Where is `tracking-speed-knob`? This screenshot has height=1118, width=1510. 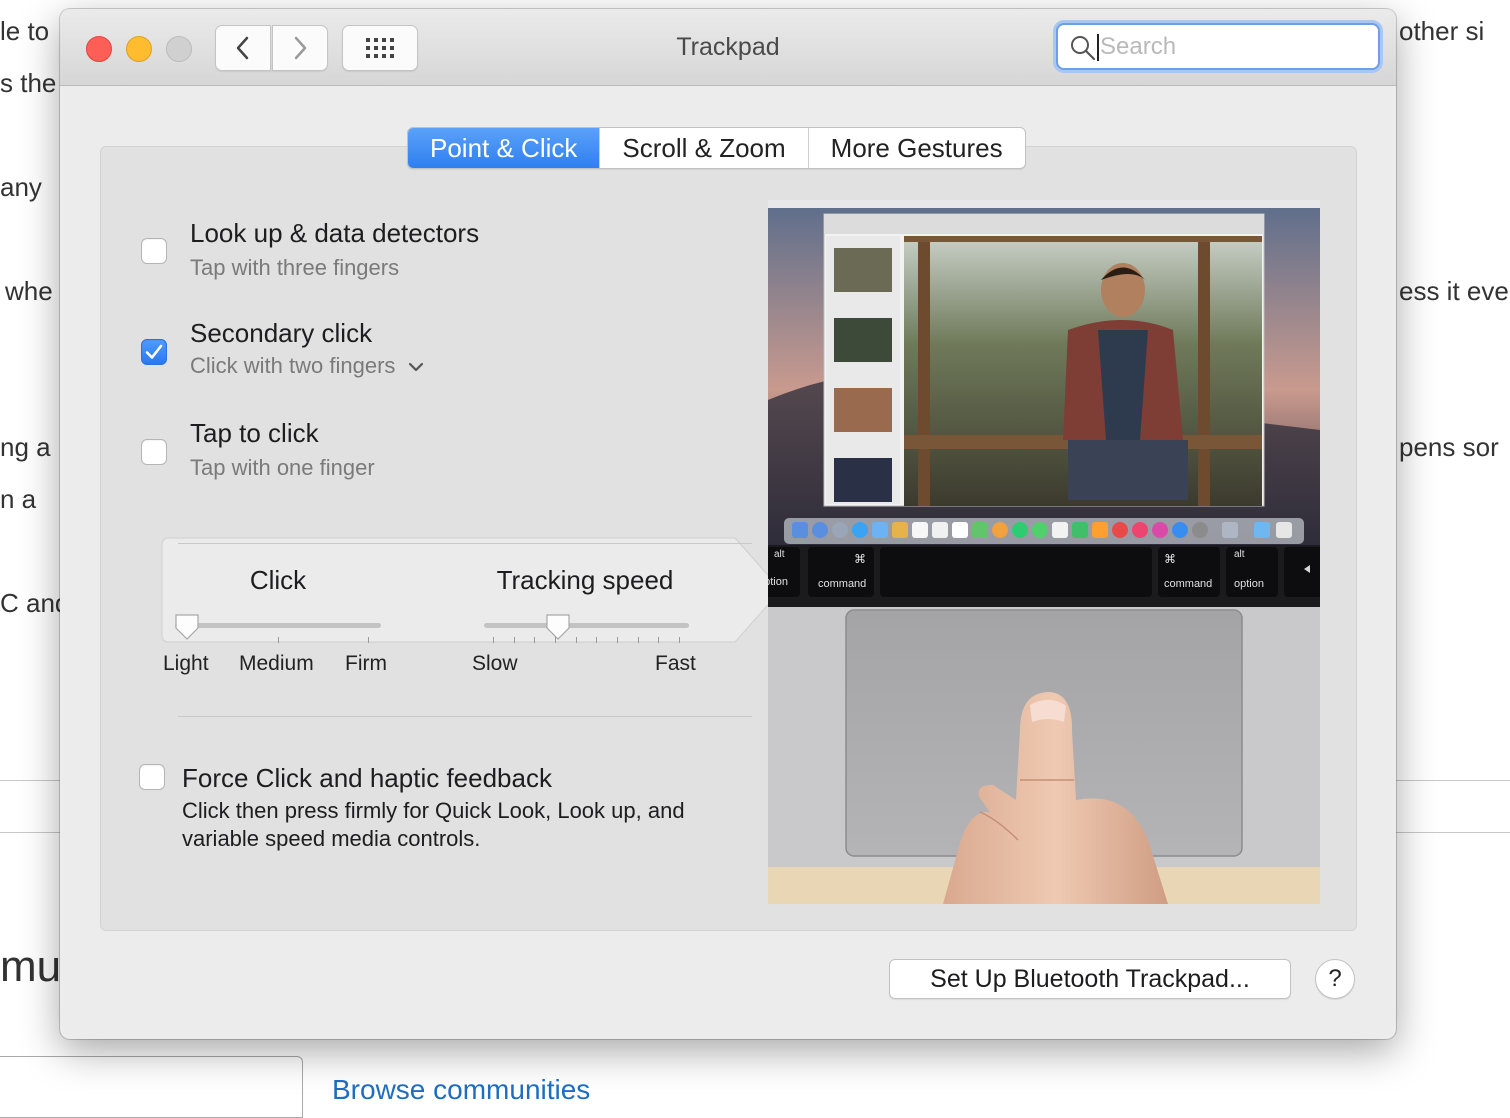 tracking-speed-knob is located at coordinates (558, 627).